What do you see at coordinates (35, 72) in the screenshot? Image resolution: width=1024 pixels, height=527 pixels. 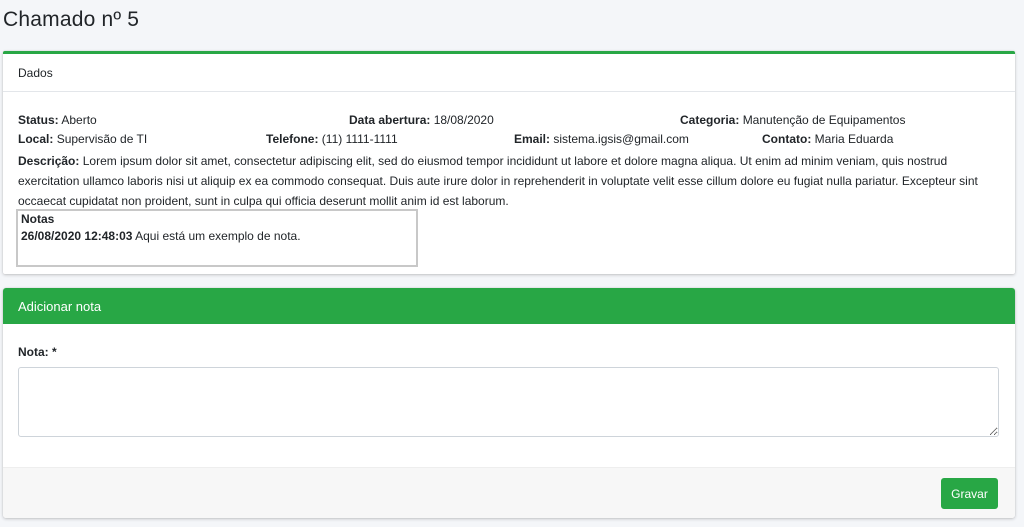 I see `dados-card-title: Dados` at bounding box center [35, 72].